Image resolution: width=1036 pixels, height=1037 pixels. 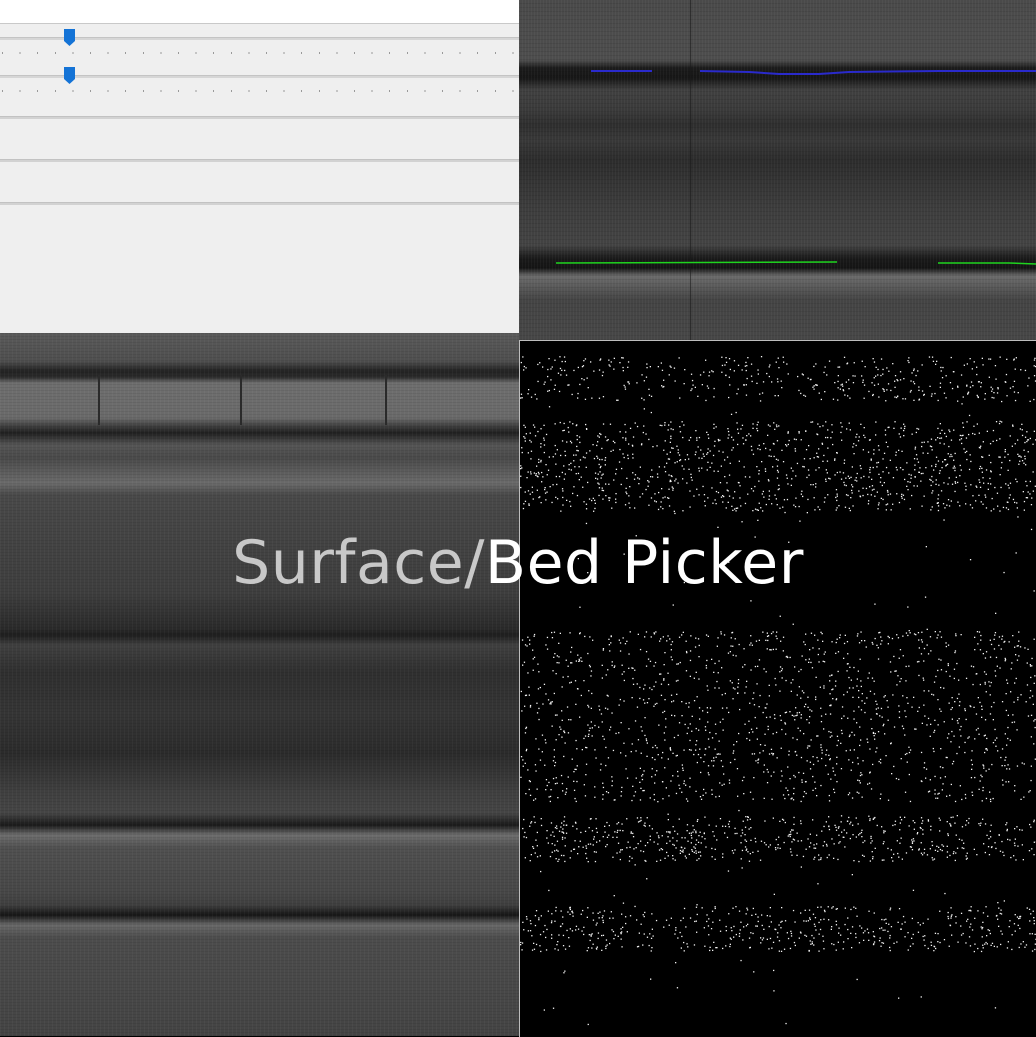 What do you see at coordinates (813, 72) in the screenshot?
I see `surface-pick-line` at bounding box center [813, 72].